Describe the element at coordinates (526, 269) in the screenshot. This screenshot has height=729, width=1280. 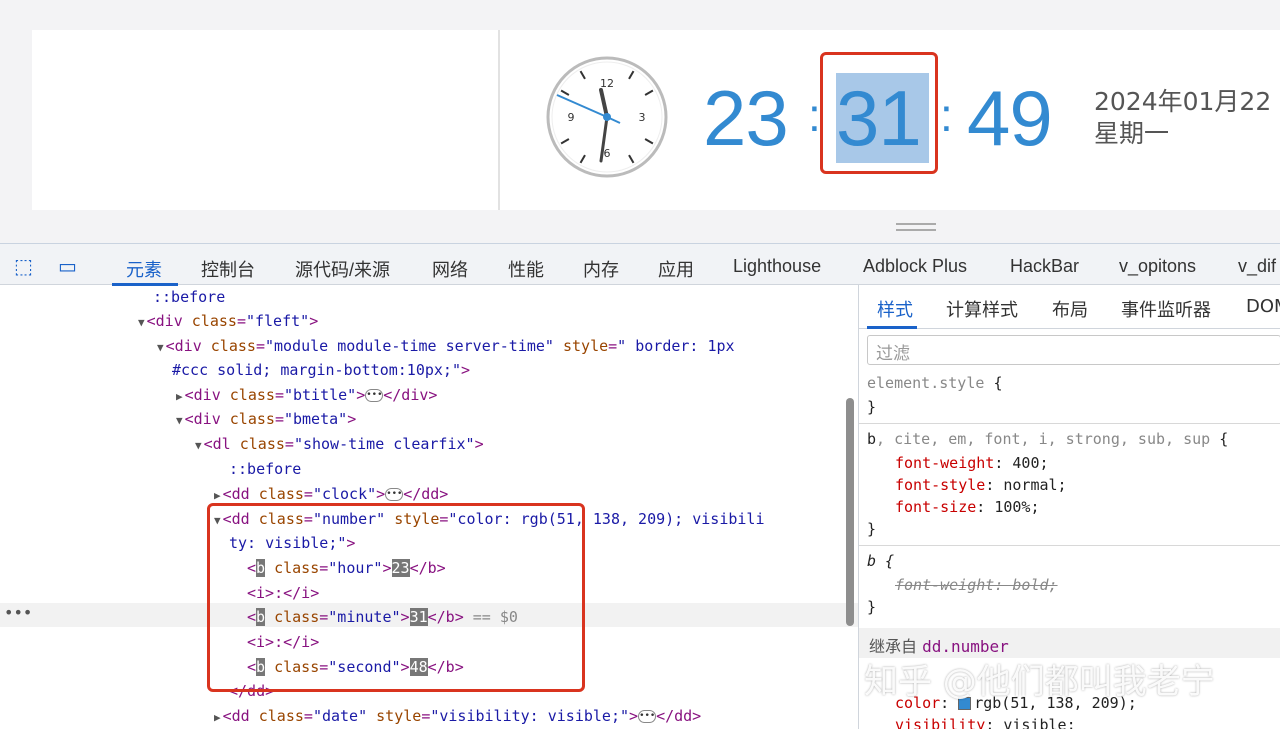
I see `tab-performance: 性能` at that location.